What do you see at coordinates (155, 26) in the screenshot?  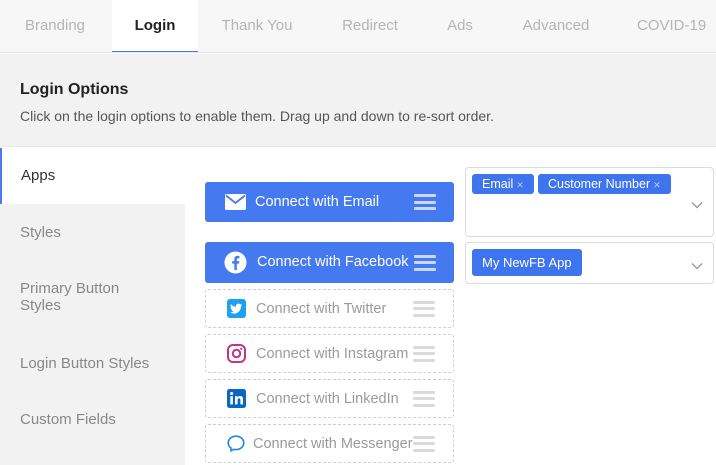 I see `tab-login: Login` at bounding box center [155, 26].